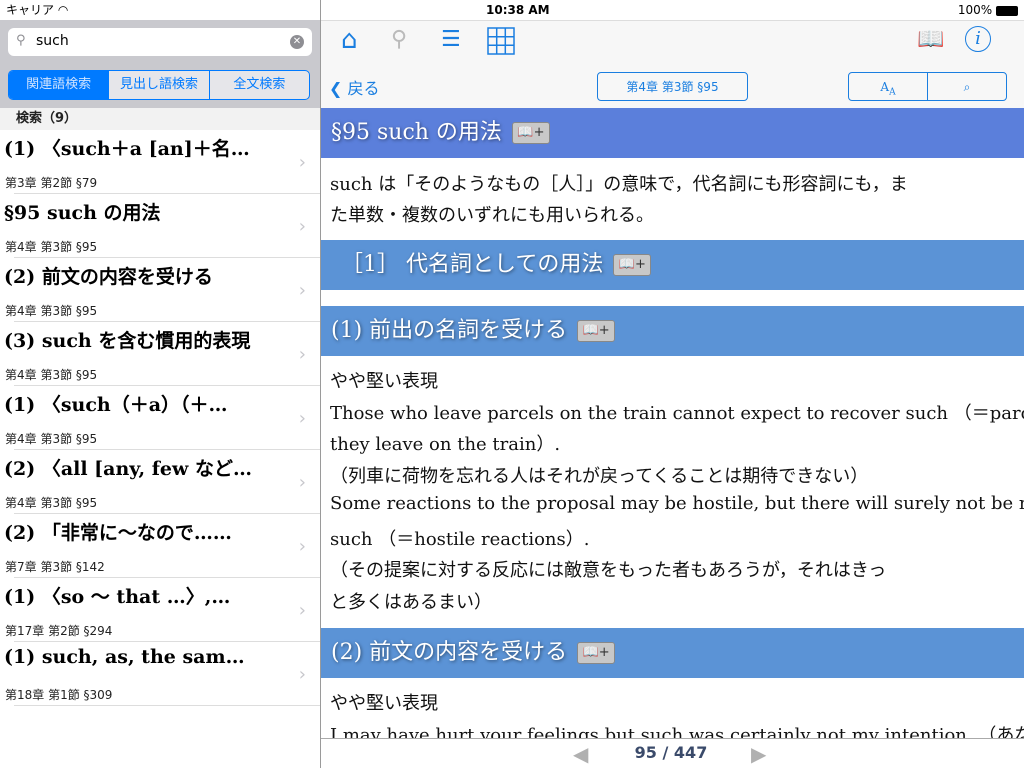  Describe the element at coordinates (518, 10) in the screenshot. I see `clock: 10:38 AM` at that location.